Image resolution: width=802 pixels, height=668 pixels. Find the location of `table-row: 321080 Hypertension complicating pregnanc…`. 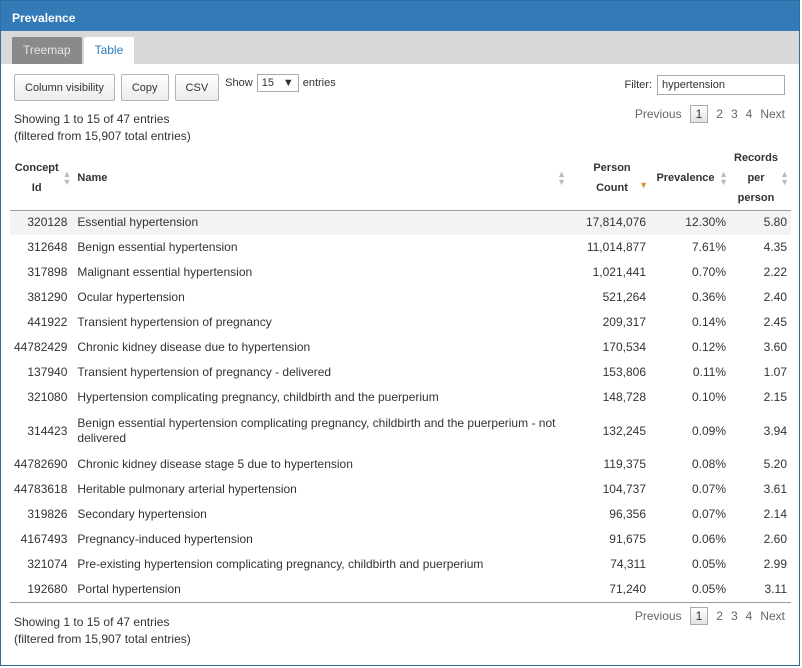

table-row: 321080 Hypertension complicating pregnanc… is located at coordinates (400, 397).